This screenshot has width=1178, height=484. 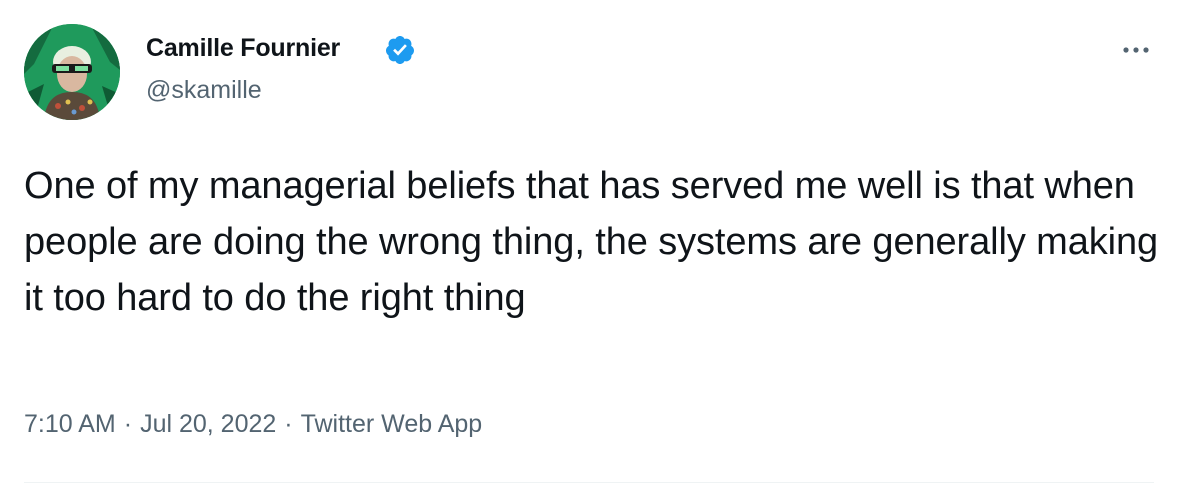 I want to click on tweet-time: 7:10 AM, so click(x=70, y=424).